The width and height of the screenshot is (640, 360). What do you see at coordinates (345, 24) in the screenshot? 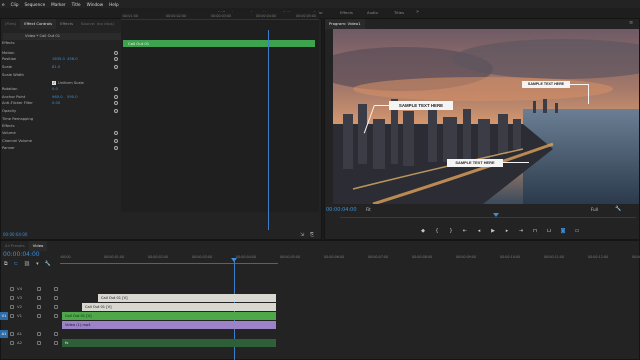
I see `tab-program: Program: Video1` at bounding box center [345, 24].